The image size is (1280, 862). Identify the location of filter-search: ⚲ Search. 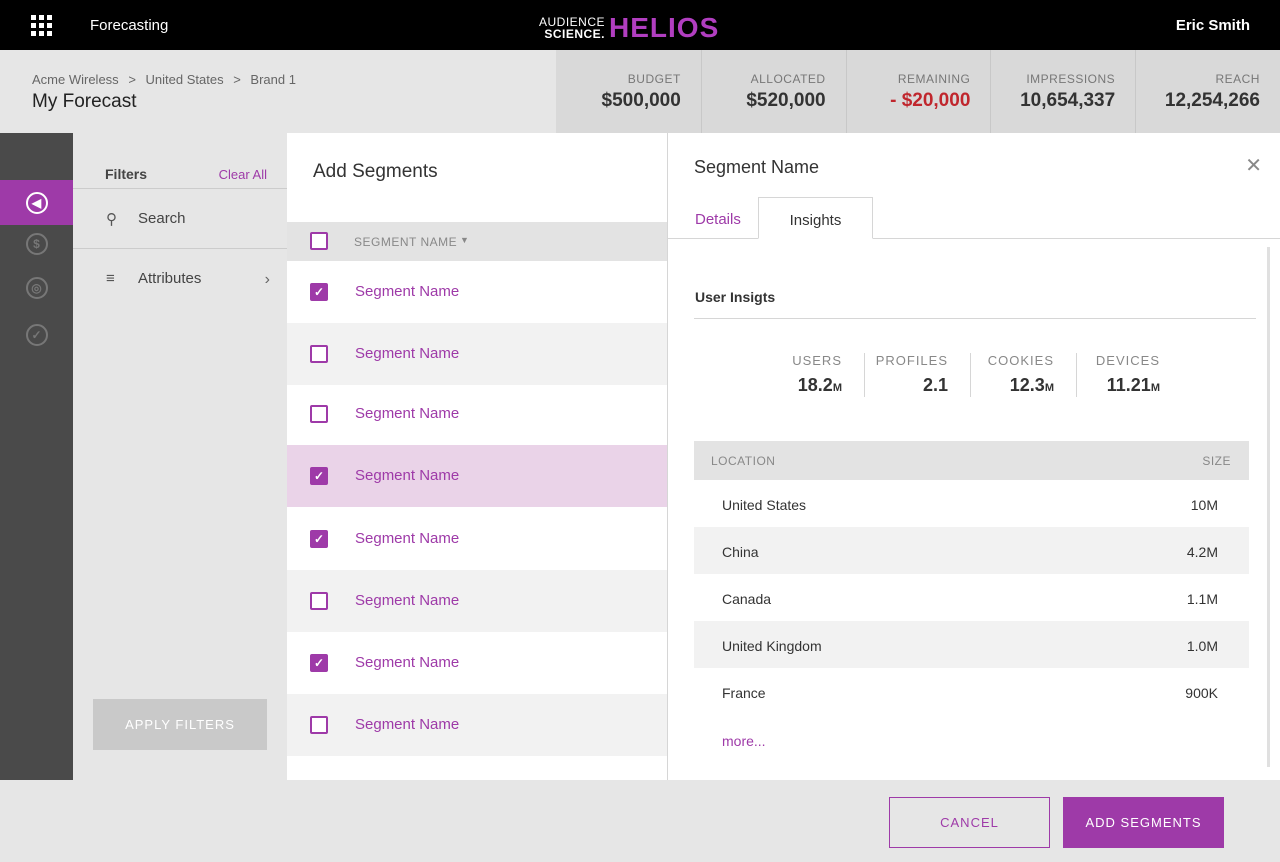
(180, 218).